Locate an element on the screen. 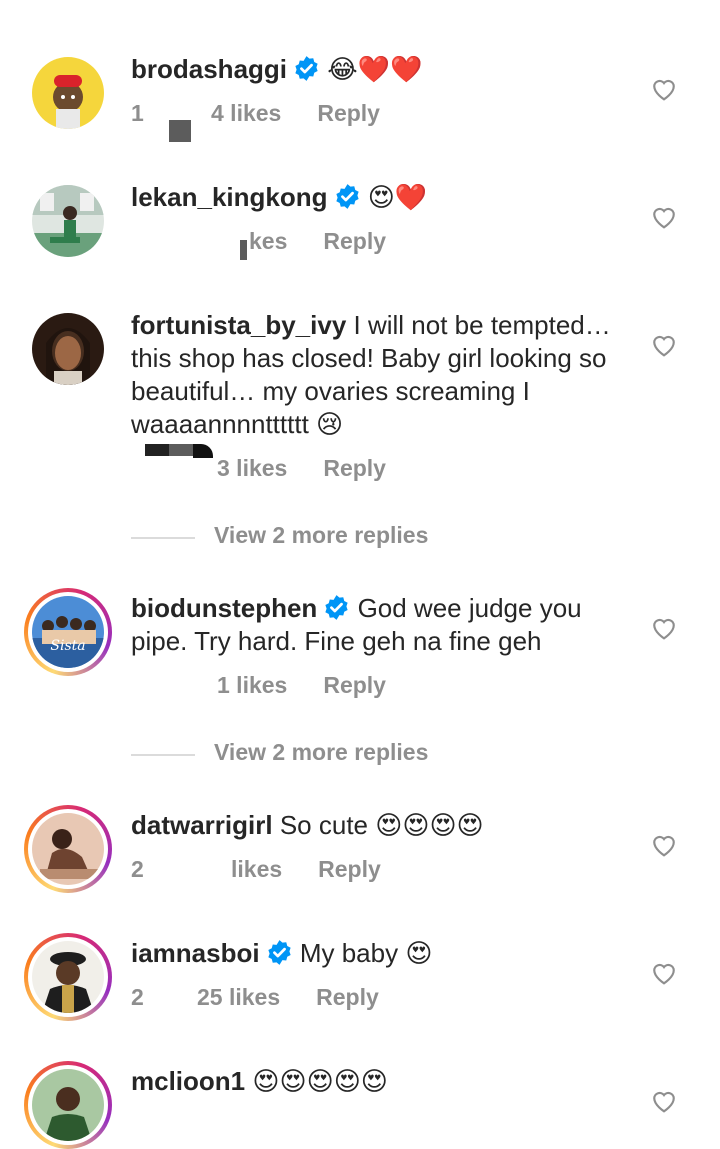  comment-text: brodashaggi 😂❤️❤️ is located at coordinates (381, 70).